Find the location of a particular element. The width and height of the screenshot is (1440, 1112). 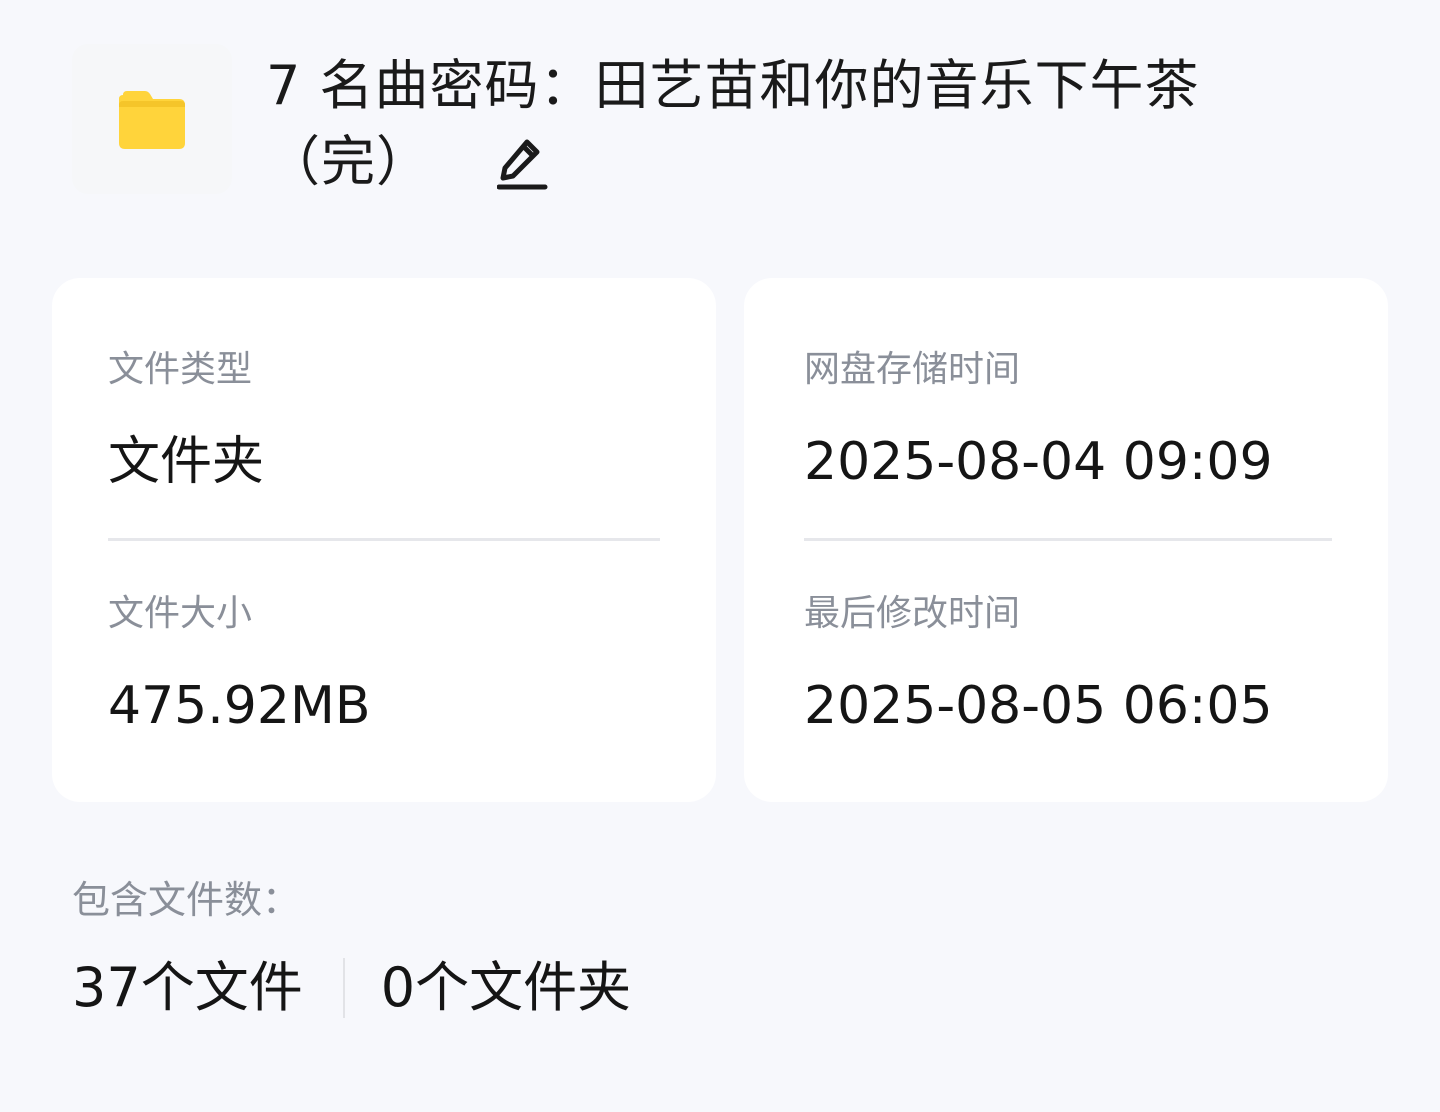

modified-time-label: 最后修改时间 is located at coordinates (912, 613).